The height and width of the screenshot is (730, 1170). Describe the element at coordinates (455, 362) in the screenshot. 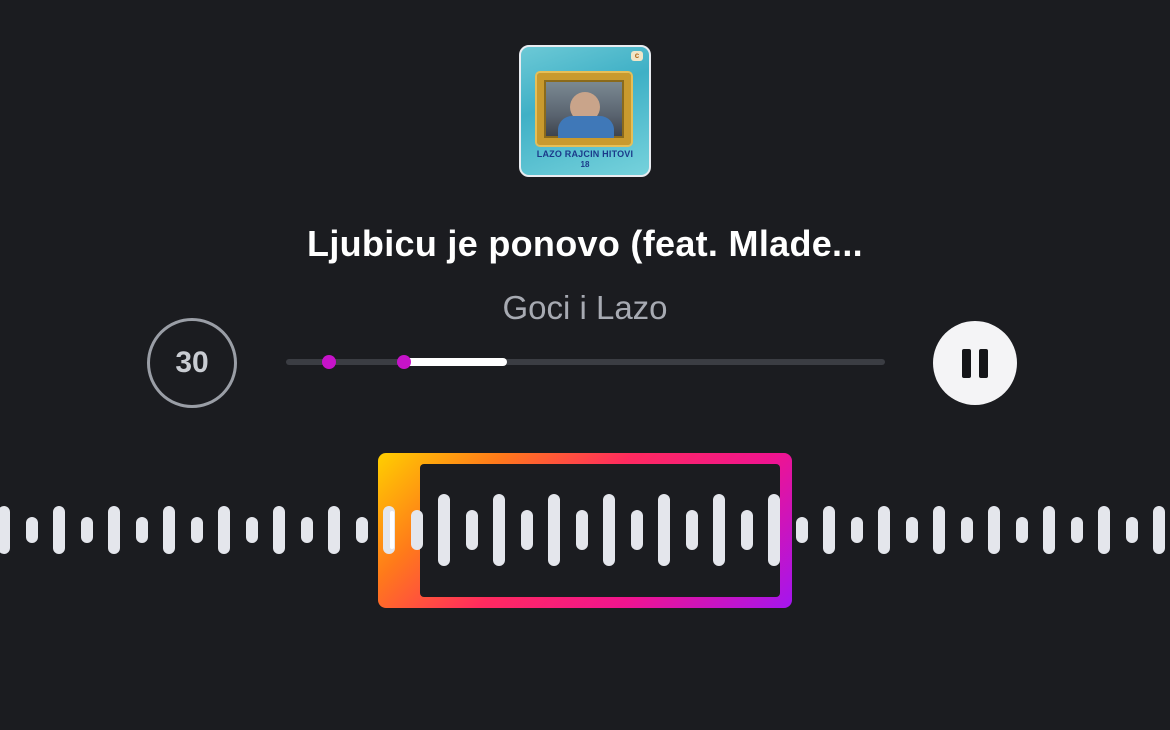

I see `scrubber-progress-fill` at that location.